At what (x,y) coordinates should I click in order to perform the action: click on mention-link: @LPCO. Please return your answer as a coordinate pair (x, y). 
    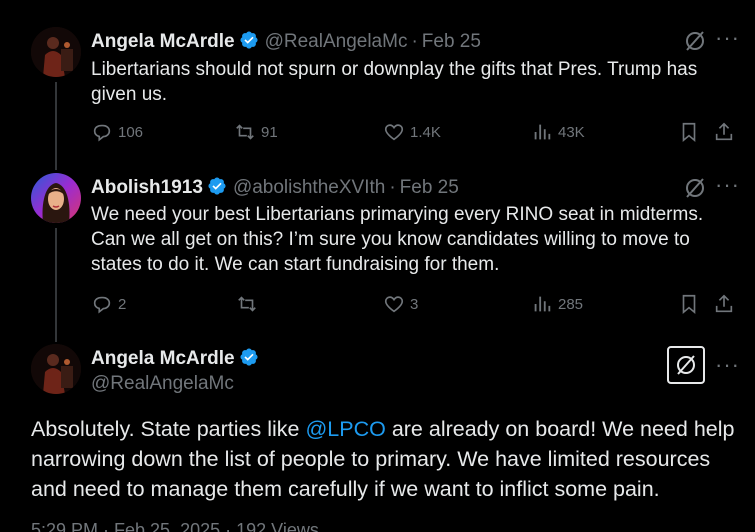
    Looking at the image, I should click on (345, 429).